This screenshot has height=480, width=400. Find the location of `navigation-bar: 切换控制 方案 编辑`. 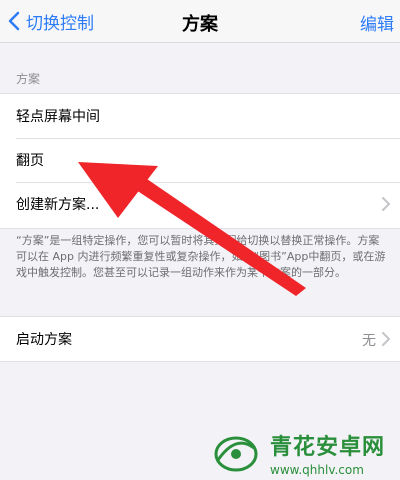

navigation-bar: 切换控制 方案 编辑 is located at coordinates (200, 21).